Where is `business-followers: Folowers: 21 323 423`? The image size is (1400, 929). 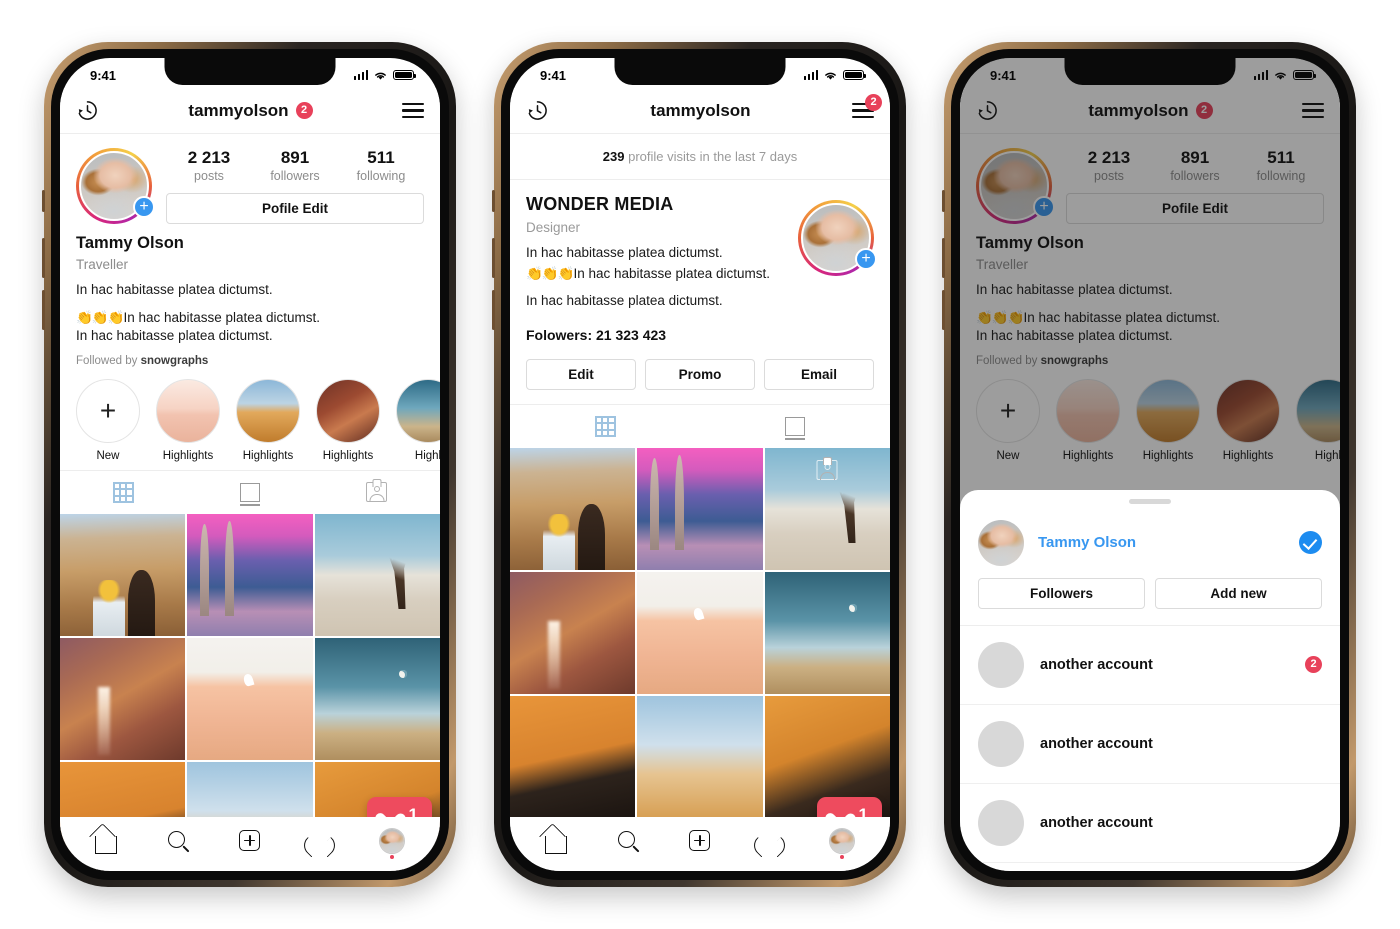
business-followers: Folowers: 21 323 423 is located at coordinates (596, 334).